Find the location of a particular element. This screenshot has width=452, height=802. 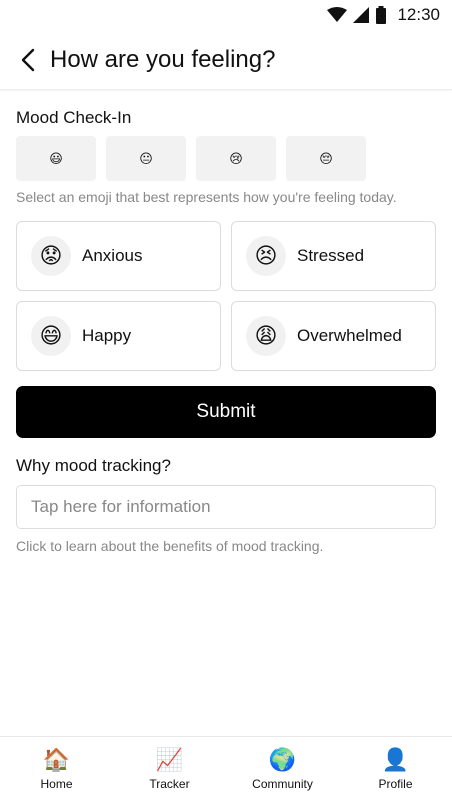

mood-card-anxious: 😟 Anxious is located at coordinates (118, 256).